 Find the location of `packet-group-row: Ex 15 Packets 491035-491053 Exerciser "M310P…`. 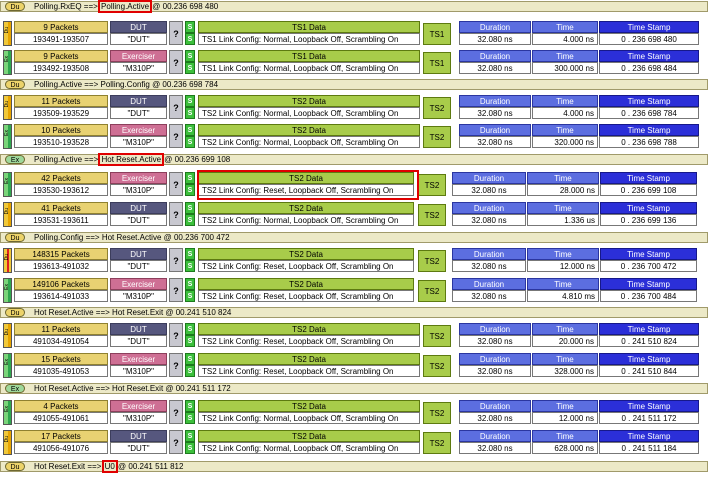

packet-group-row: Ex 15 Packets 491035-491053 Exerciser "M310P… is located at coordinates (355, 365).